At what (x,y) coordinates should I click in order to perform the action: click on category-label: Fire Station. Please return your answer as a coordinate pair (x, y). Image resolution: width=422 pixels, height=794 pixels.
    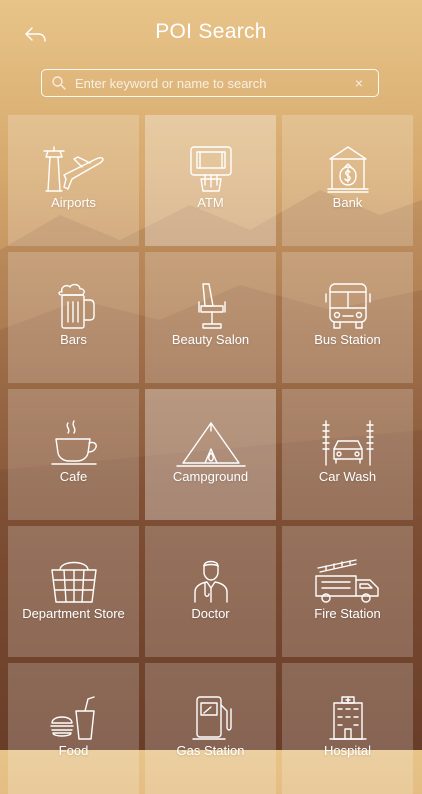
    Looking at the image, I should click on (347, 613).